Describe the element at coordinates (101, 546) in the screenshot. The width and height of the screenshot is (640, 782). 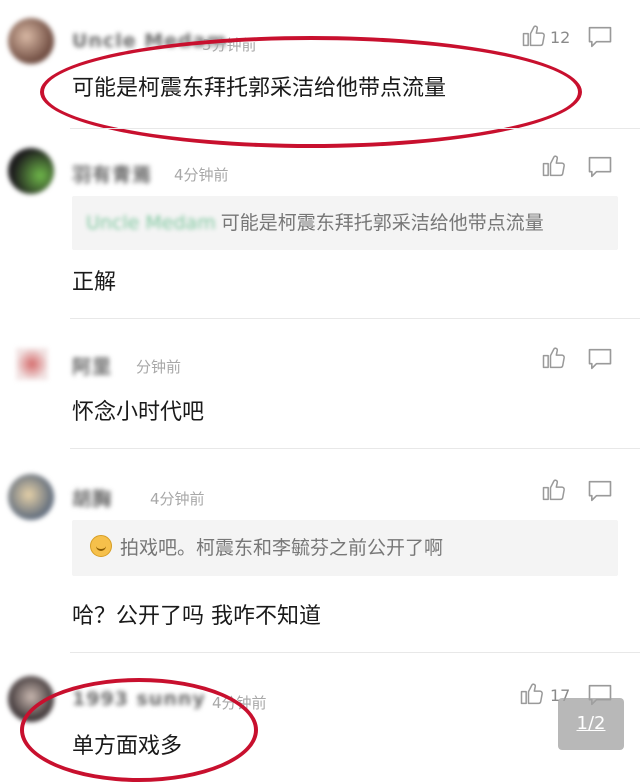
I see `smiley-emoji-icon` at that location.